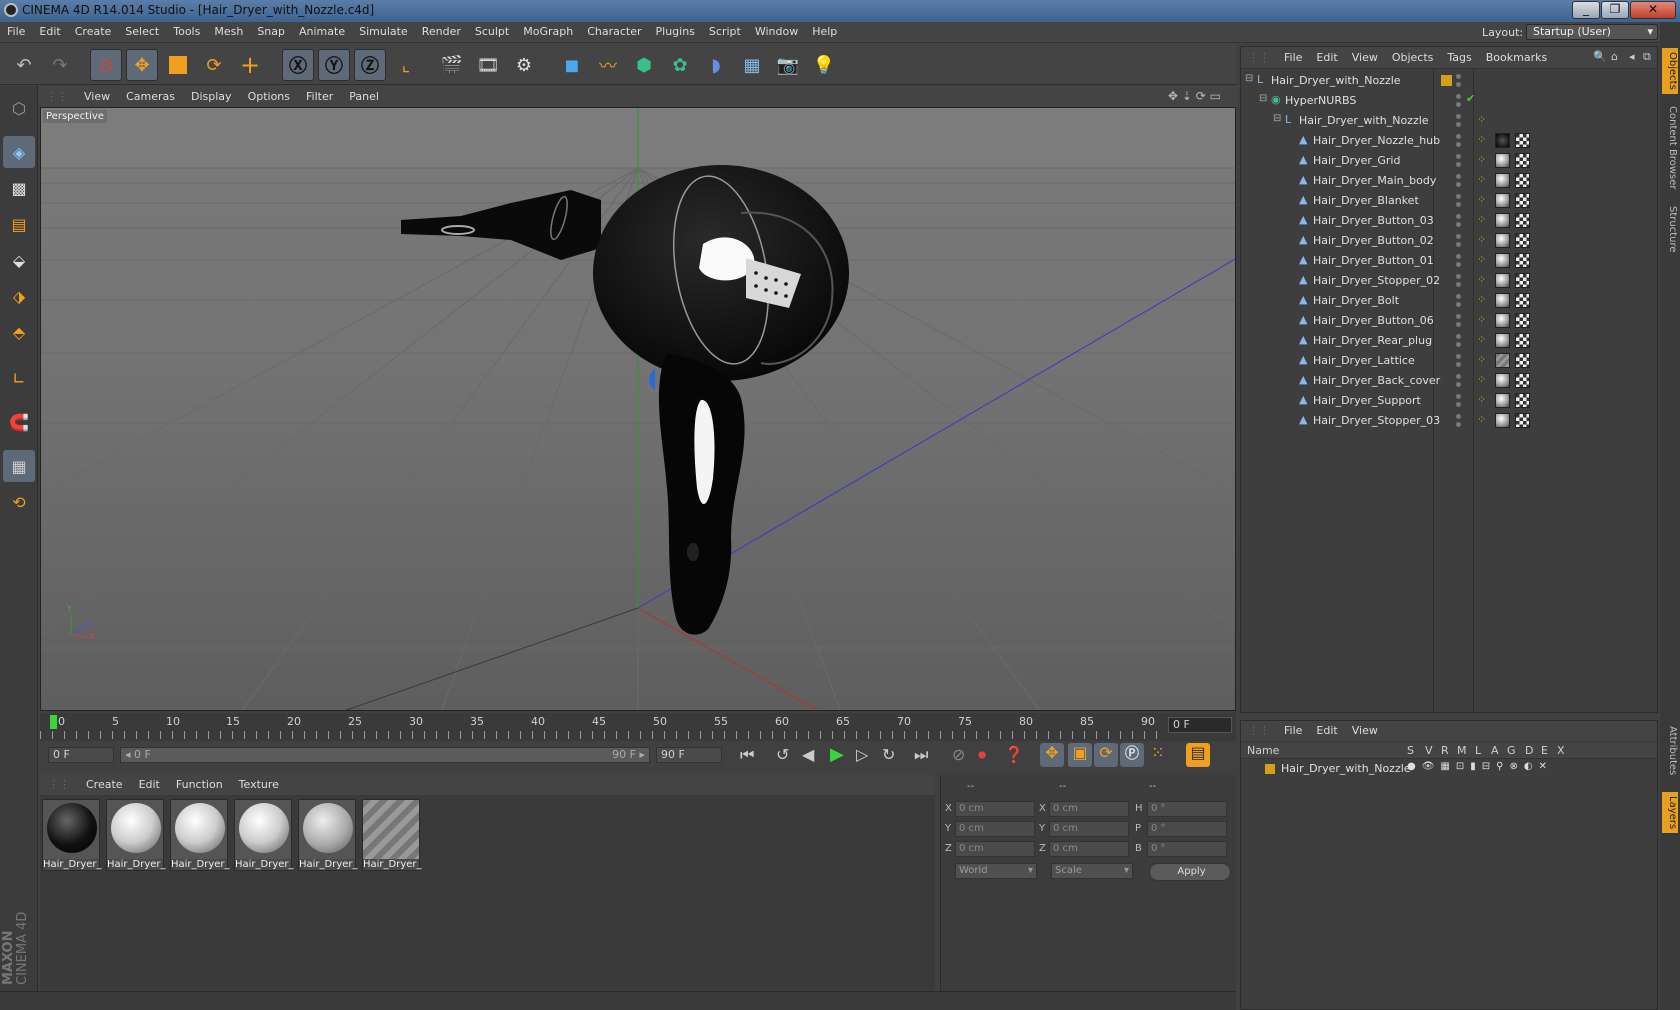  What do you see at coordinates (19, 422) in the screenshot?
I see `tweak-mode-icon: 🧲` at bounding box center [19, 422].